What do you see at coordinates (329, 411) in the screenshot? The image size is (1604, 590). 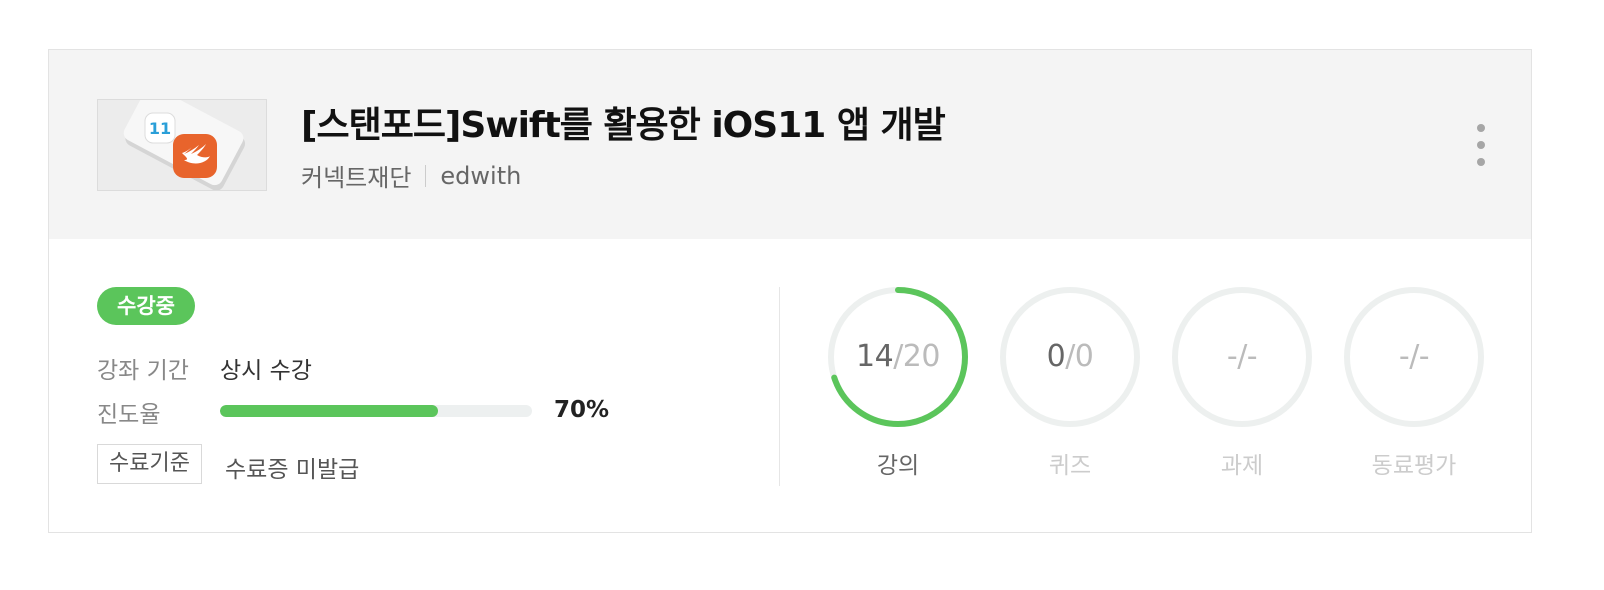 I see `progress-bar-fill` at bounding box center [329, 411].